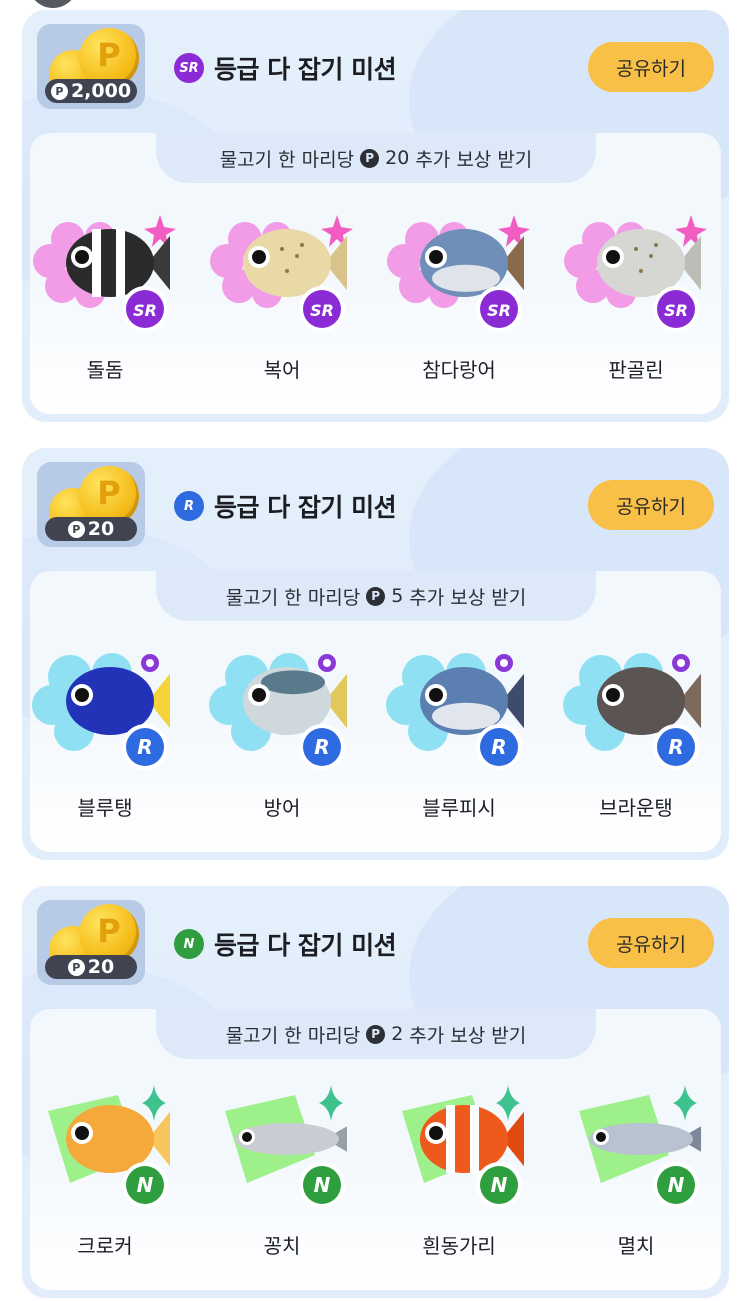  What do you see at coordinates (636, 370) in the screenshot?
I see `fish-name: 판골린` at bounding box center [636, 370].